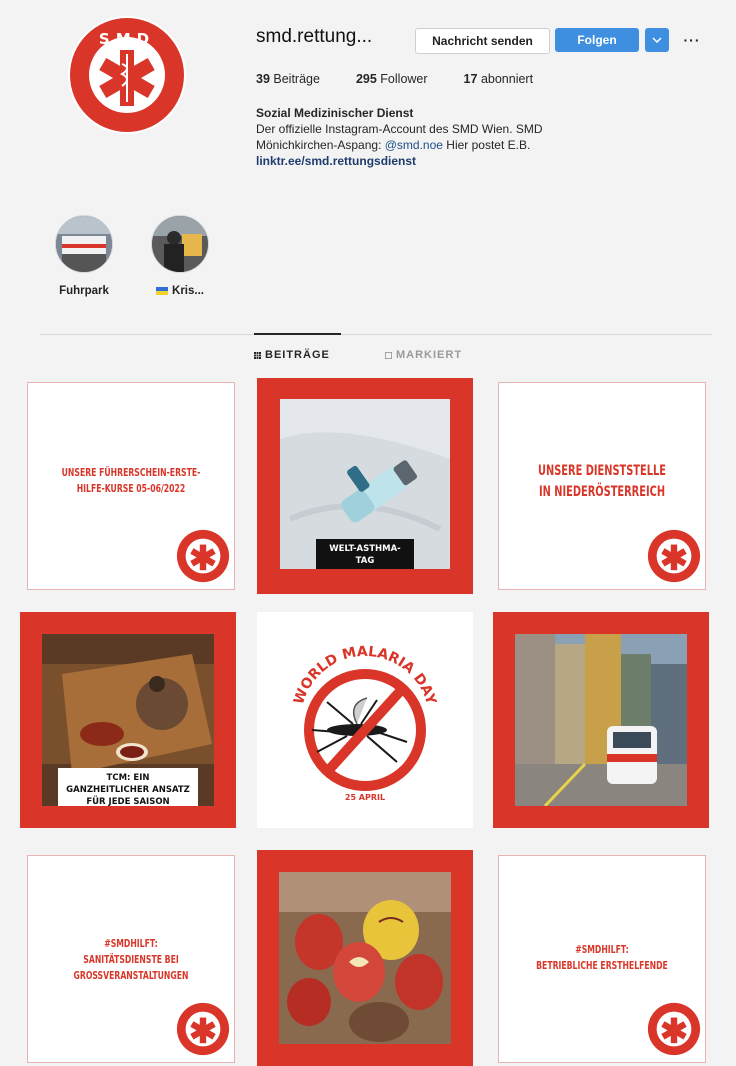 The image size is (736, 1066). I want to click on bio-line-2-start: Mönichkirchen-Aspang:, so click(320, 145).